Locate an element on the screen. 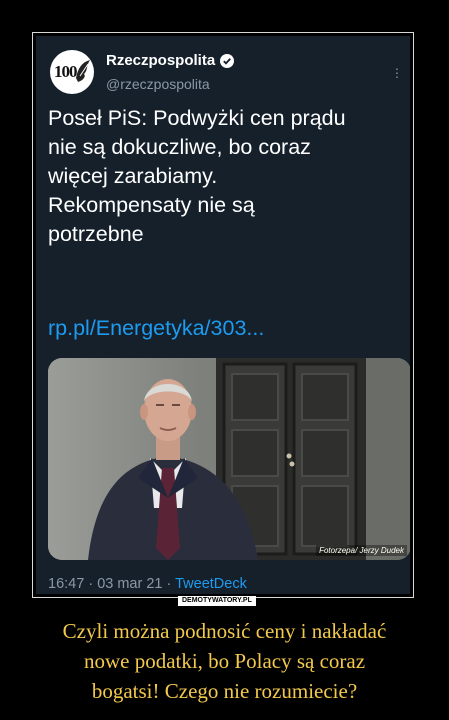 Image resolution: width=449 pixels, height=720 pixels. tweet-meta: 16:47 · 03 mar 21 · TweetDeck is located at coordinates (147, 584).